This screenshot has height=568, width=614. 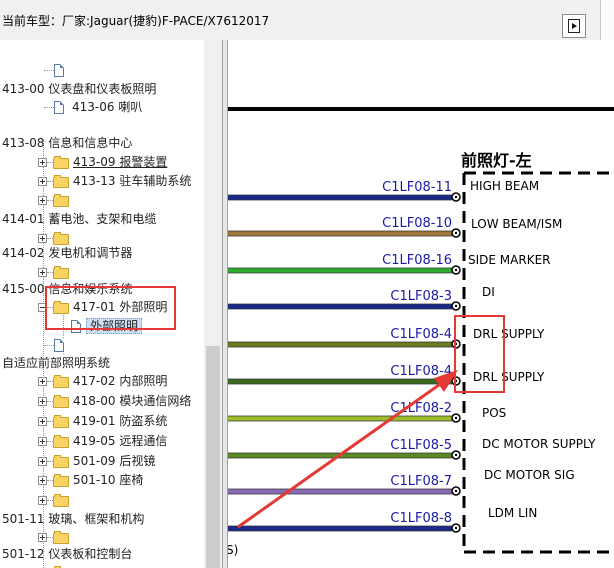 I want to click on connector-label: C1LF08-3, so click(x=421, y=296).